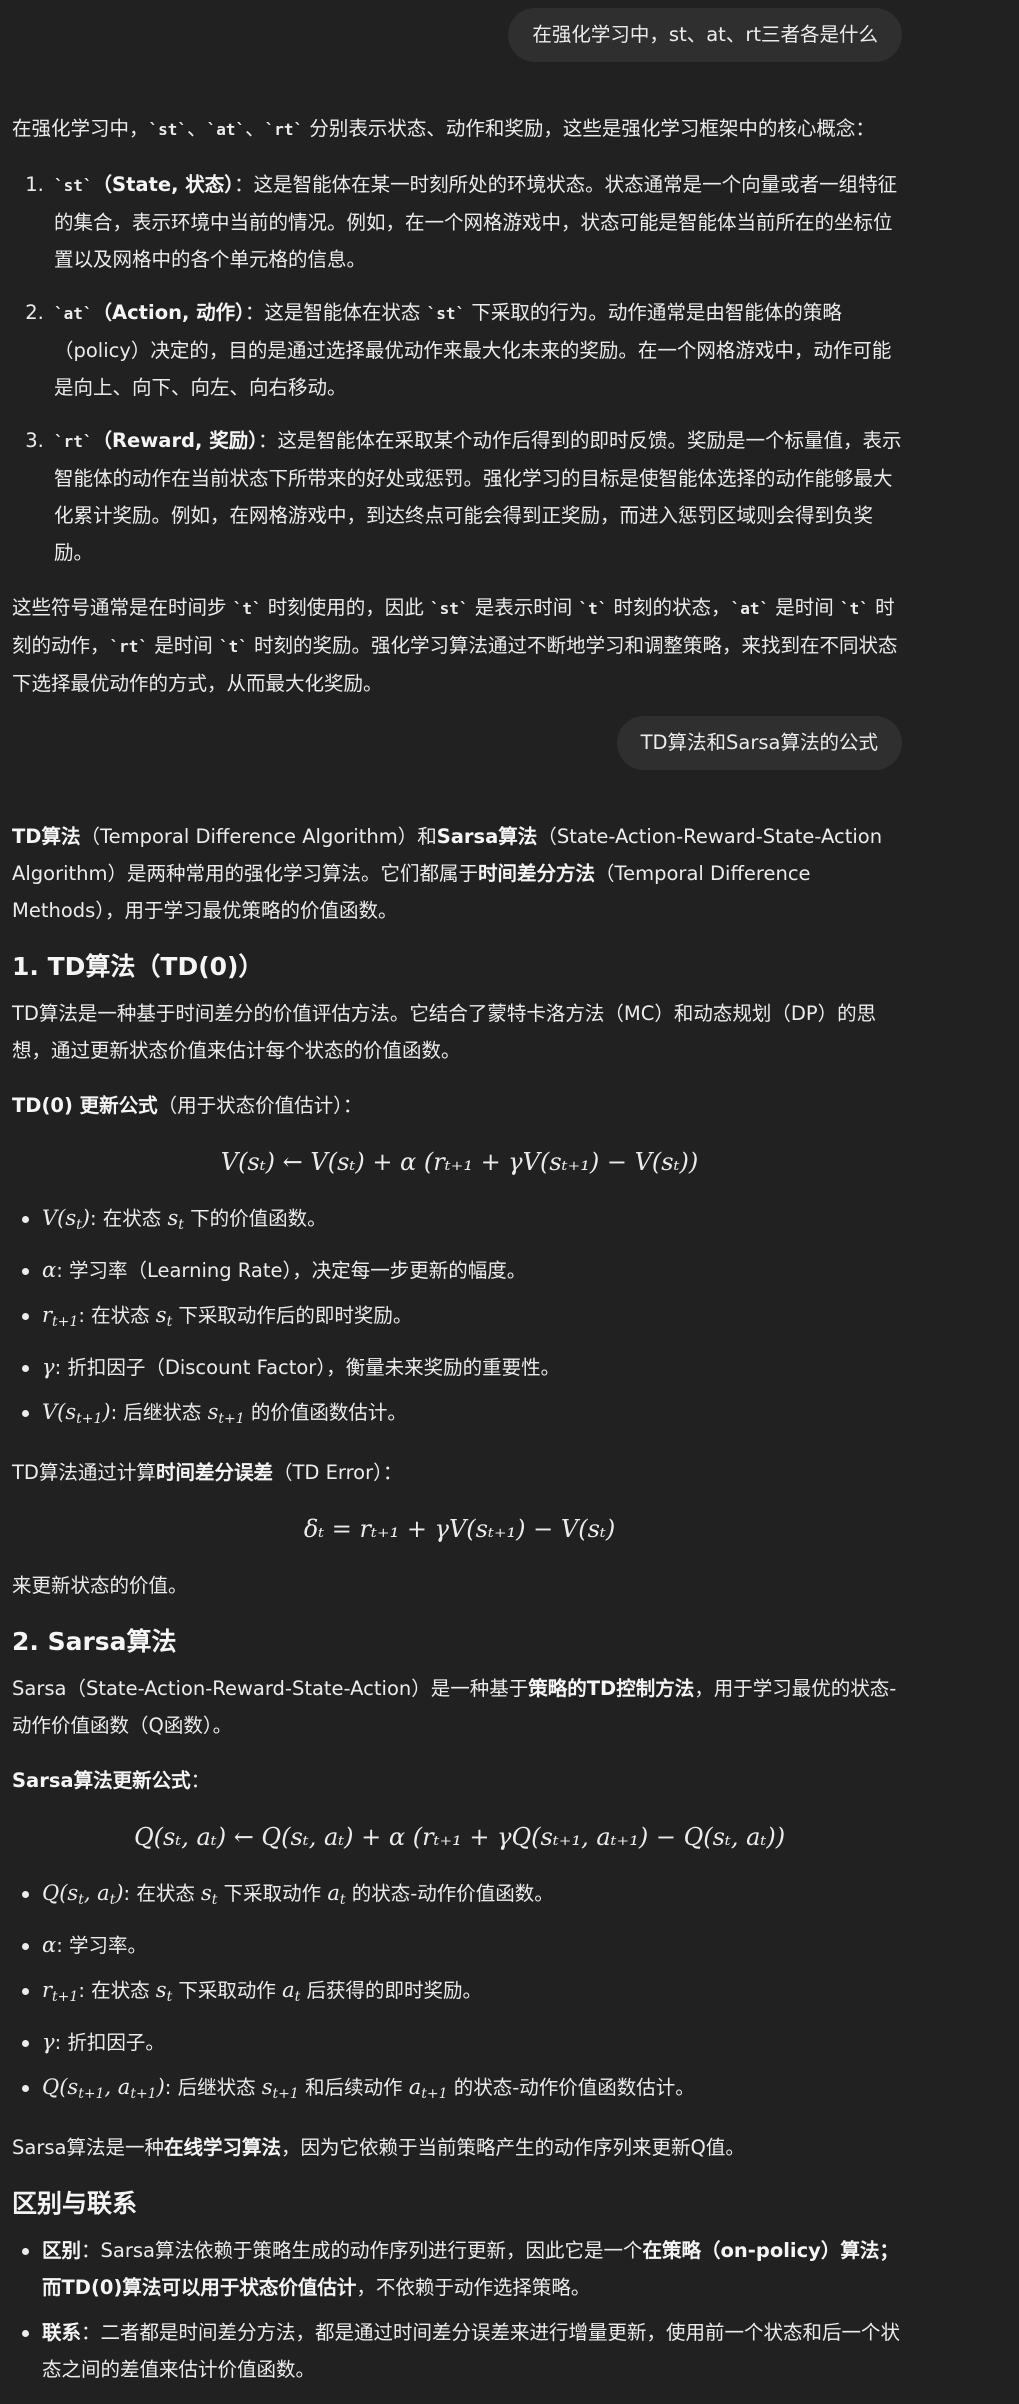 The height and width of the screenshot is (2404, 1019). I want to click on text: 的价值函数估计。, so click(325, 1412).